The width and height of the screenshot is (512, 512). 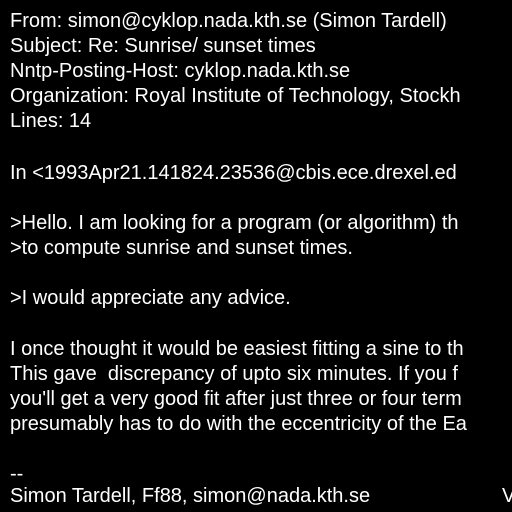 I want to click on quoted-line: >to compute sunrise and sunset times., so click(x=181, y=248).